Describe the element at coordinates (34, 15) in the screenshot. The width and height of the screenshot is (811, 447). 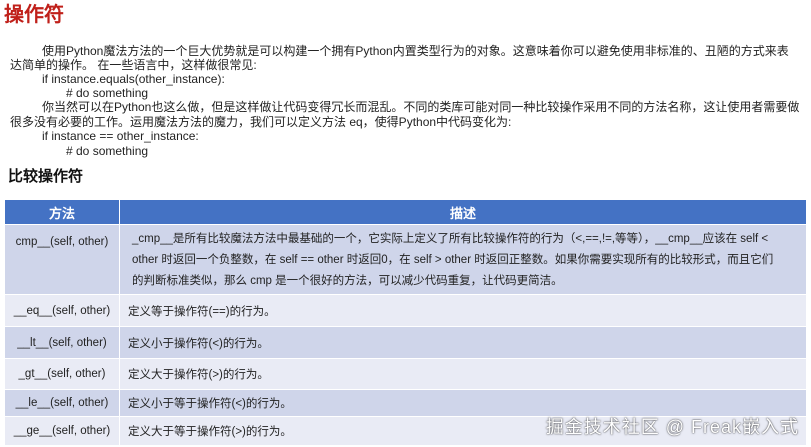
I see `page-title: 操作符` at that location.